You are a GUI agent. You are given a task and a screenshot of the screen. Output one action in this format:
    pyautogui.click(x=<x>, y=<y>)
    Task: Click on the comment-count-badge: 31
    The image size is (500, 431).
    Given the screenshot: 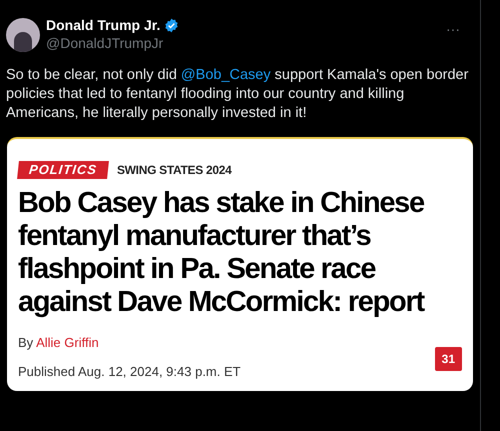 What is the action you would take?
    pyautogui.click(x=448, y=359)
    